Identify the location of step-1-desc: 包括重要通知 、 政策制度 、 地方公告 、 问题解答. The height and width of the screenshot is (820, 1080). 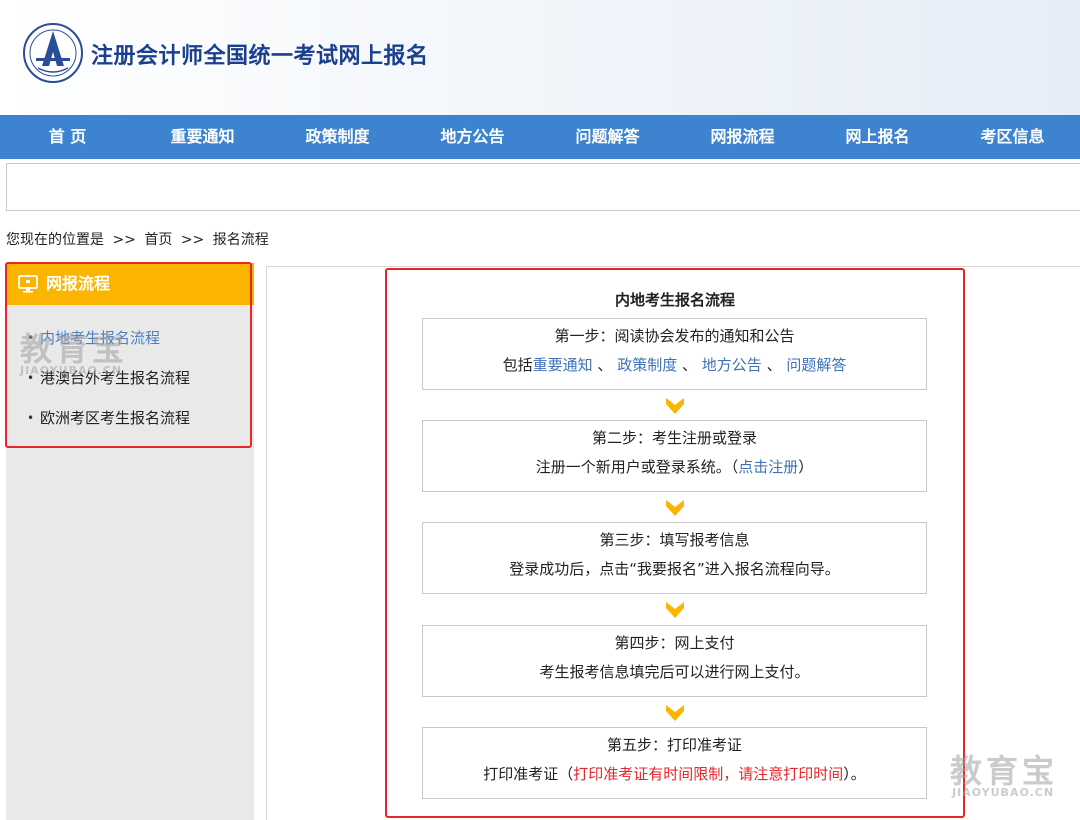
(674, 365).